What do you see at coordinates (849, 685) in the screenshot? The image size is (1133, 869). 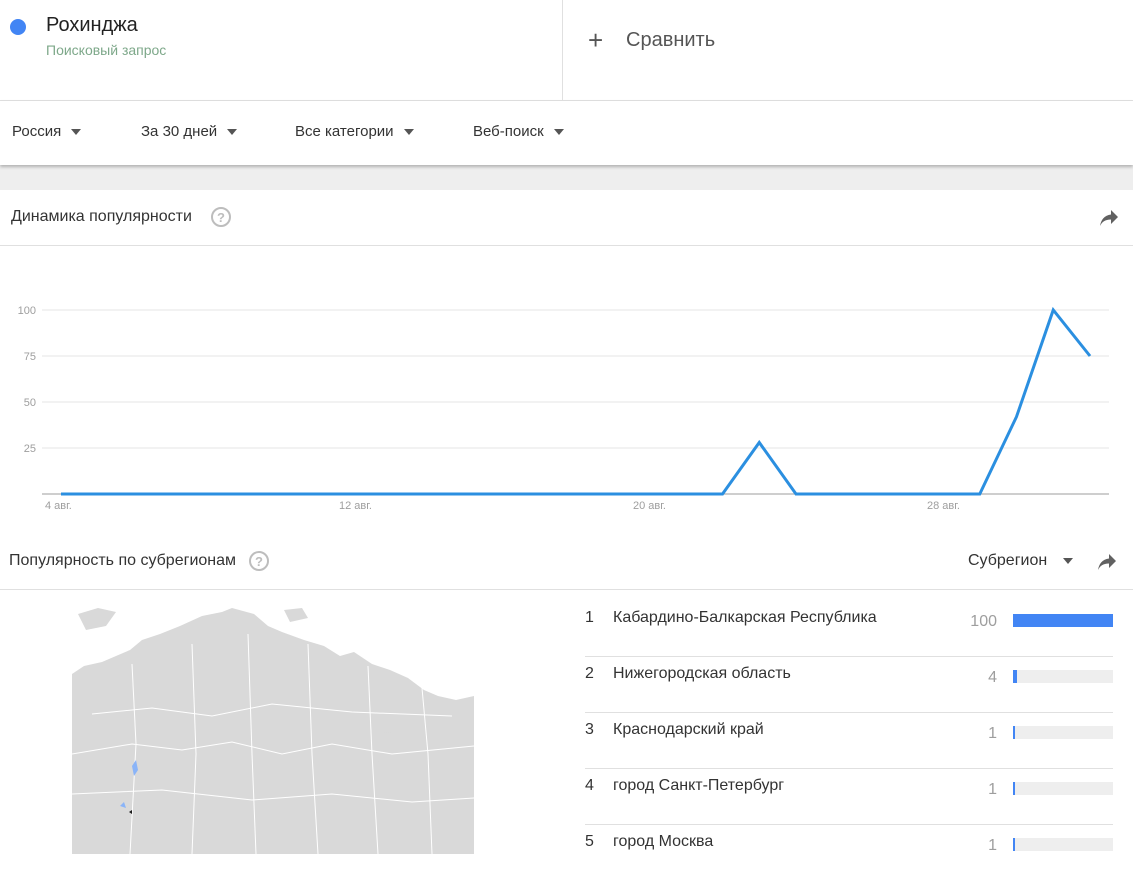 I see `region-row-2: 2 Нижегородская область 4` at bounding box center [849, 685].